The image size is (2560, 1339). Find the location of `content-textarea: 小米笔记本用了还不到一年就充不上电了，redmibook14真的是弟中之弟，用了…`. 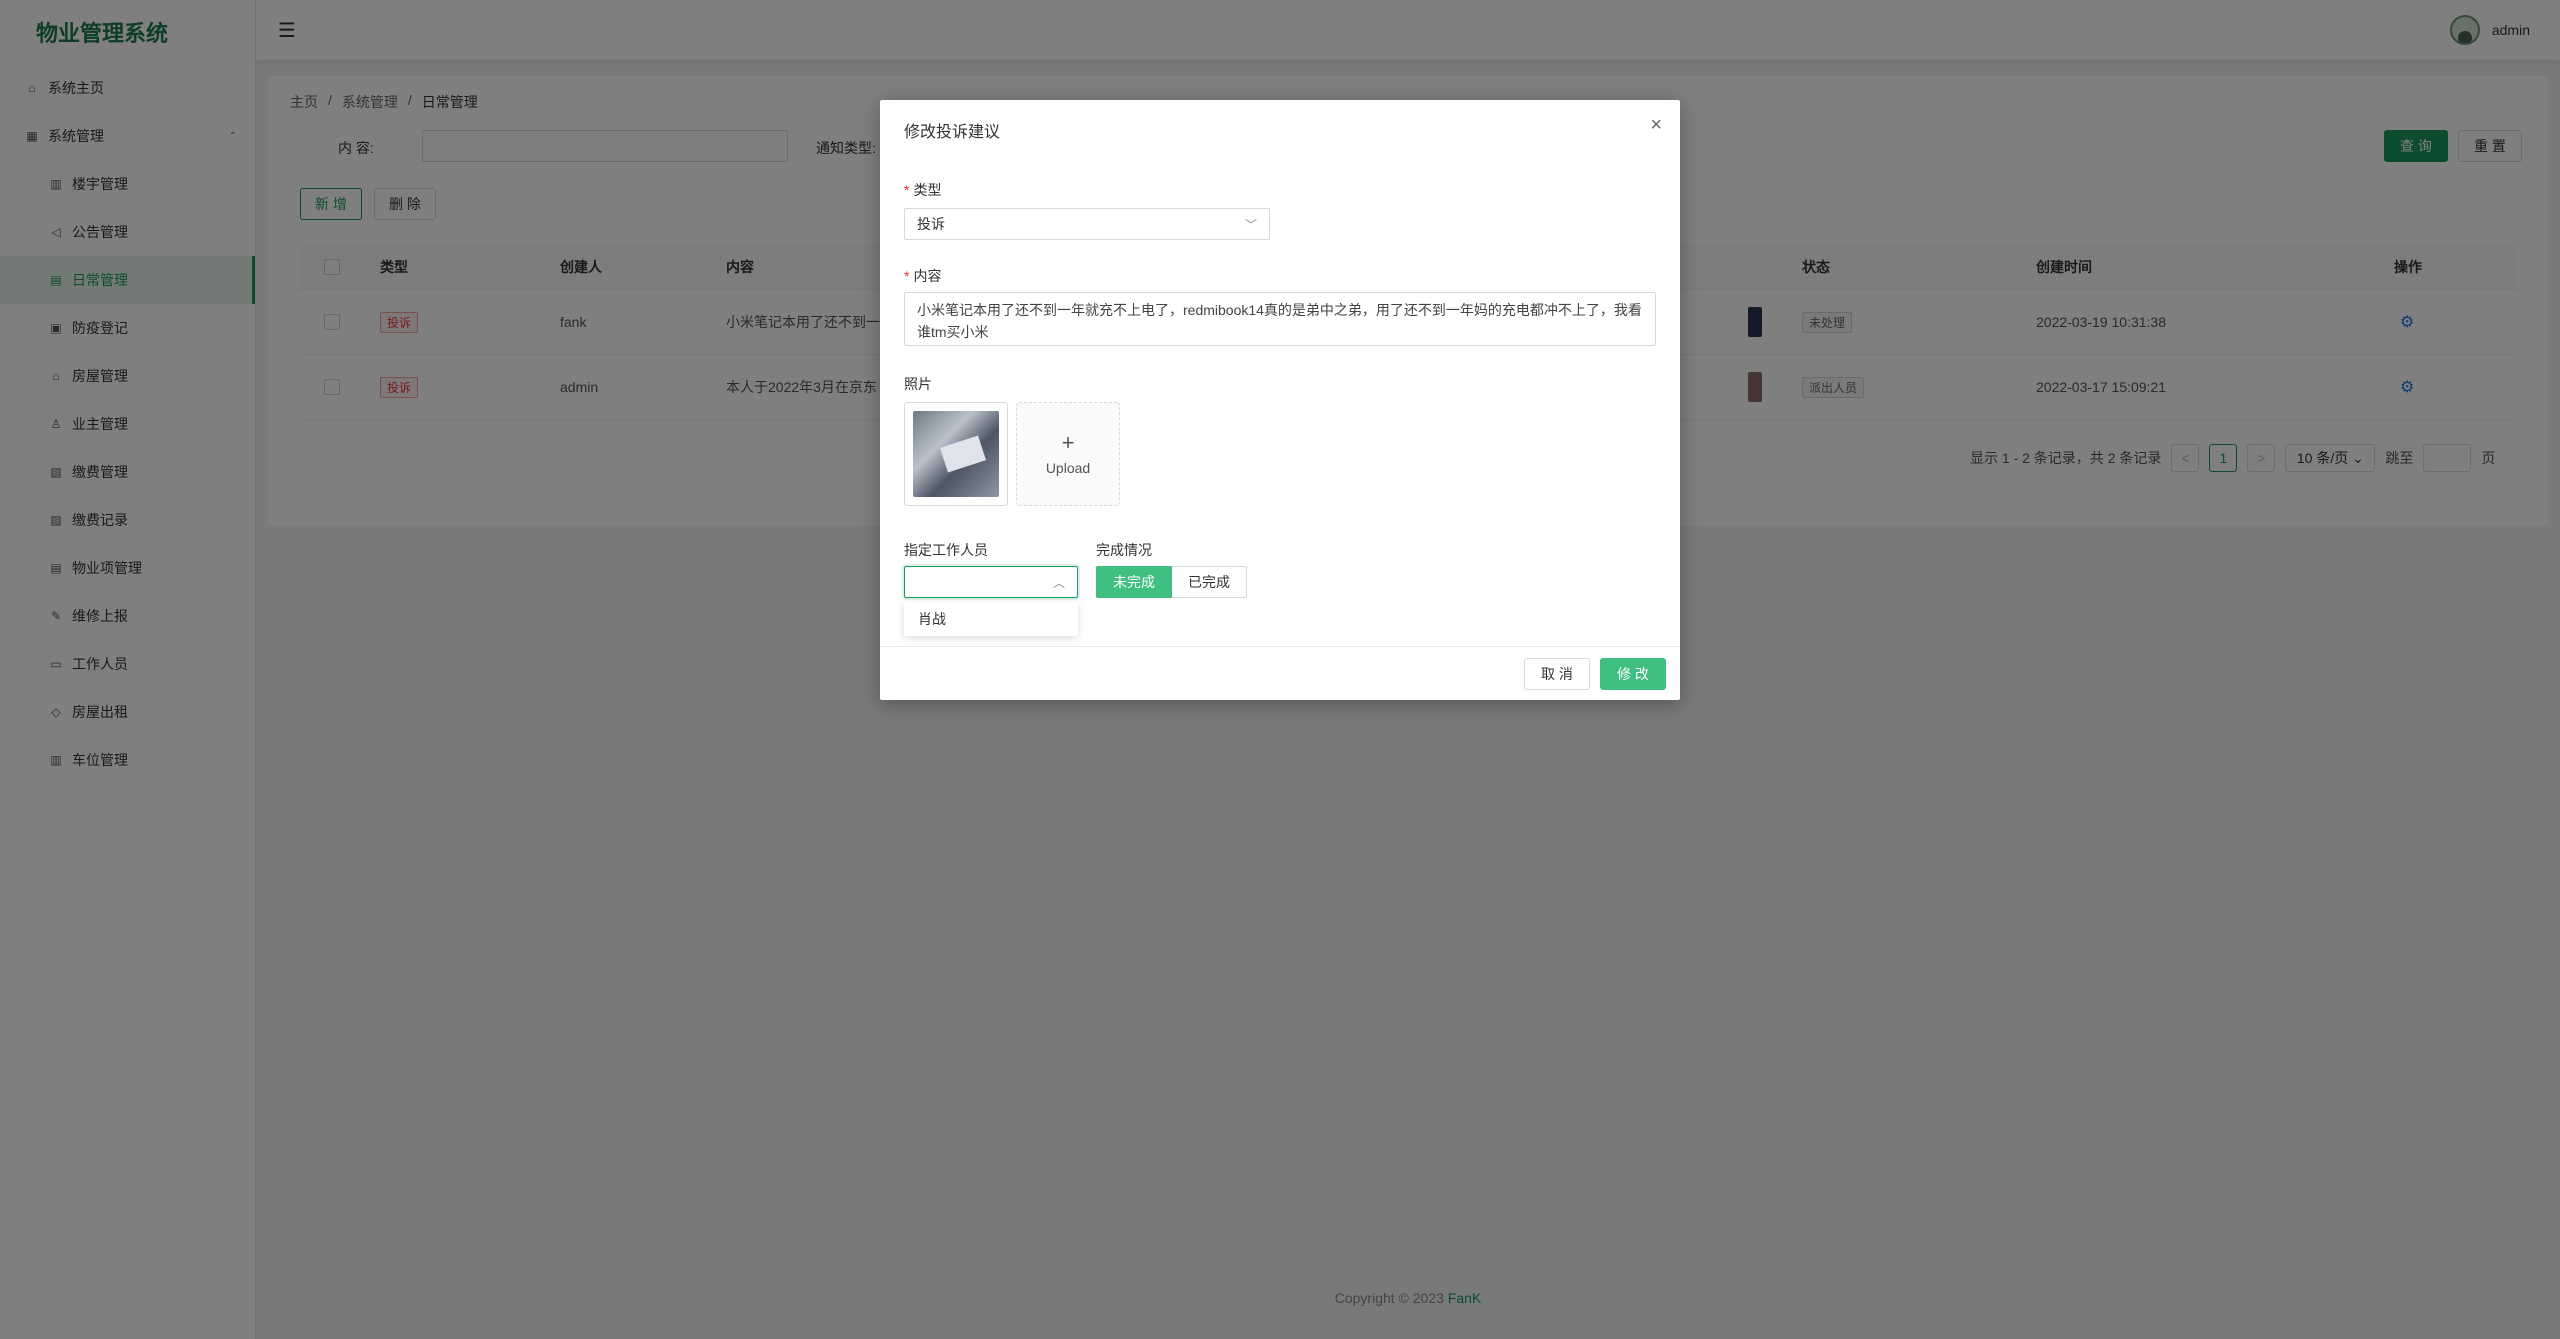

content-textarea: 小米笔记本用了还不到一年就充不上电了，redmibook14真的是弟中之弟，用了… is located at coordinates (1280, 319).